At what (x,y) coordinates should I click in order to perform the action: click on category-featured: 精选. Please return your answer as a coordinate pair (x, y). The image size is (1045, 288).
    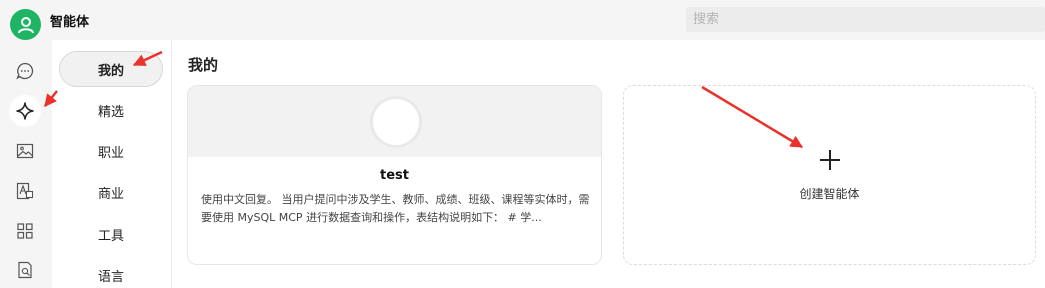
    Looking at the image, I should click on (111, 110).